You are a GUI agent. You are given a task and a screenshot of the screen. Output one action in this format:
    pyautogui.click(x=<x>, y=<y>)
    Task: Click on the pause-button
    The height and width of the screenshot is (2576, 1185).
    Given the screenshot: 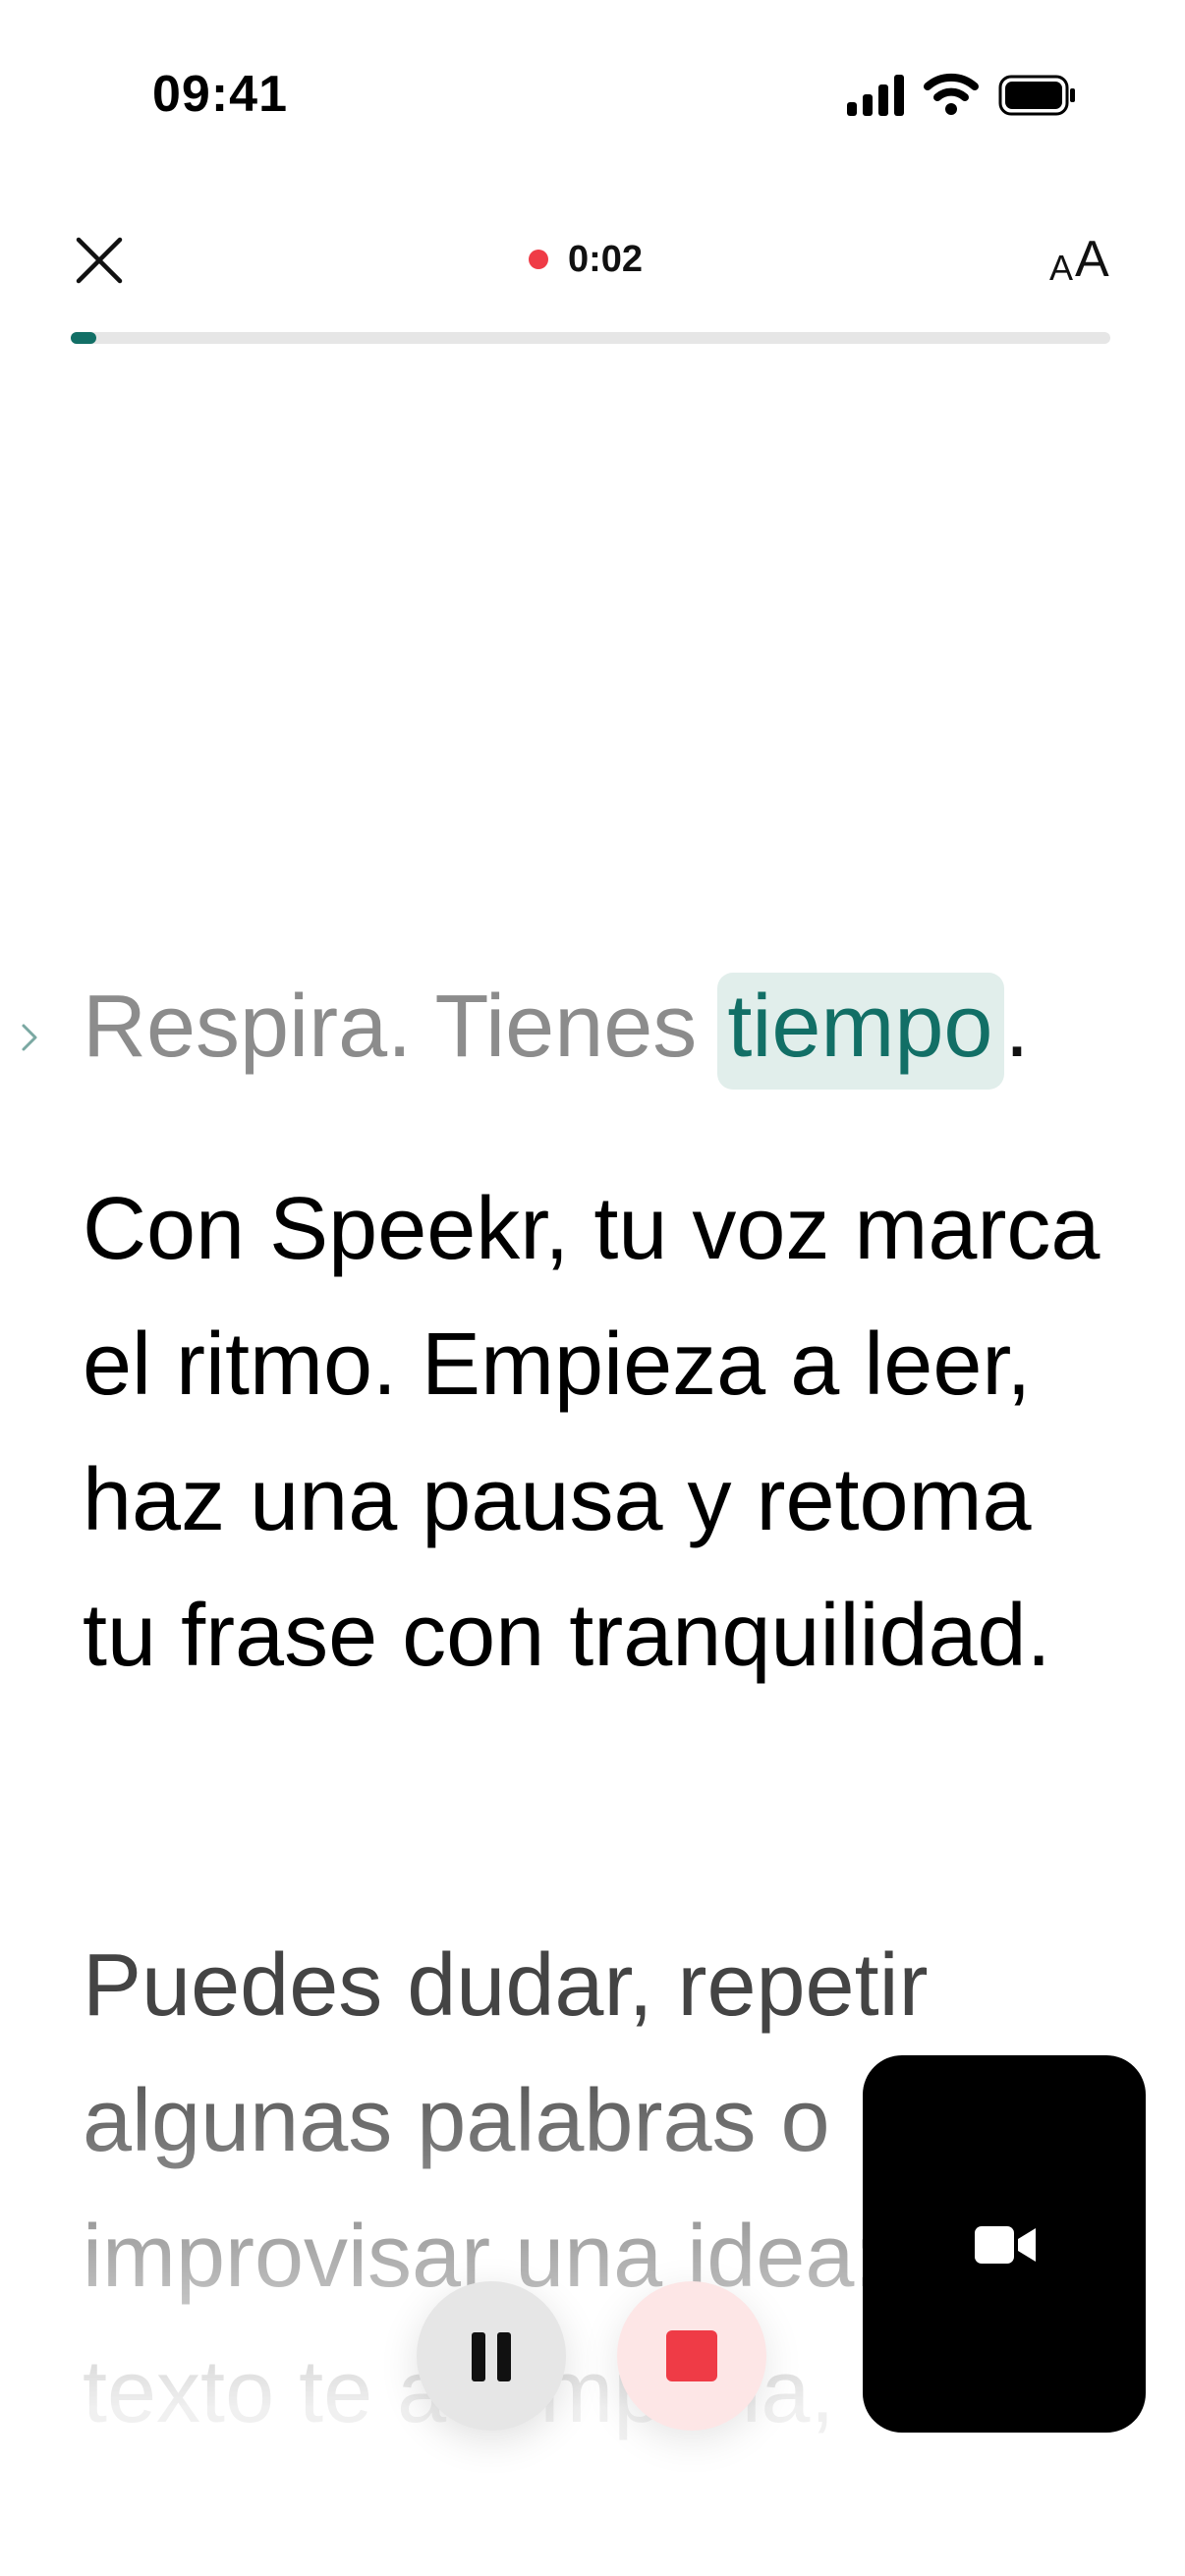 What is the action you would take?
    pyautogui.click(x=492, y=2356)
    